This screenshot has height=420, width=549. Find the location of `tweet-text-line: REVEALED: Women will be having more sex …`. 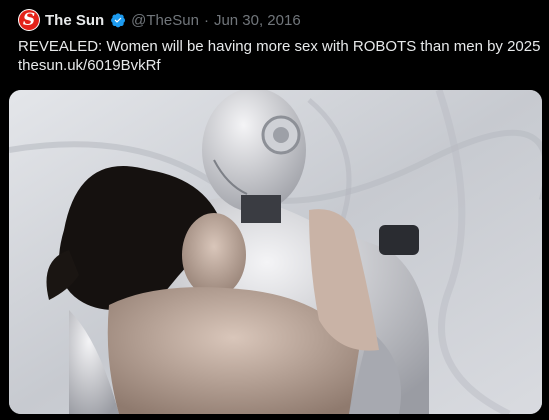

tweet-text-line: REVEALED: Women will be having more sex … is located at coordinates (279, 46).